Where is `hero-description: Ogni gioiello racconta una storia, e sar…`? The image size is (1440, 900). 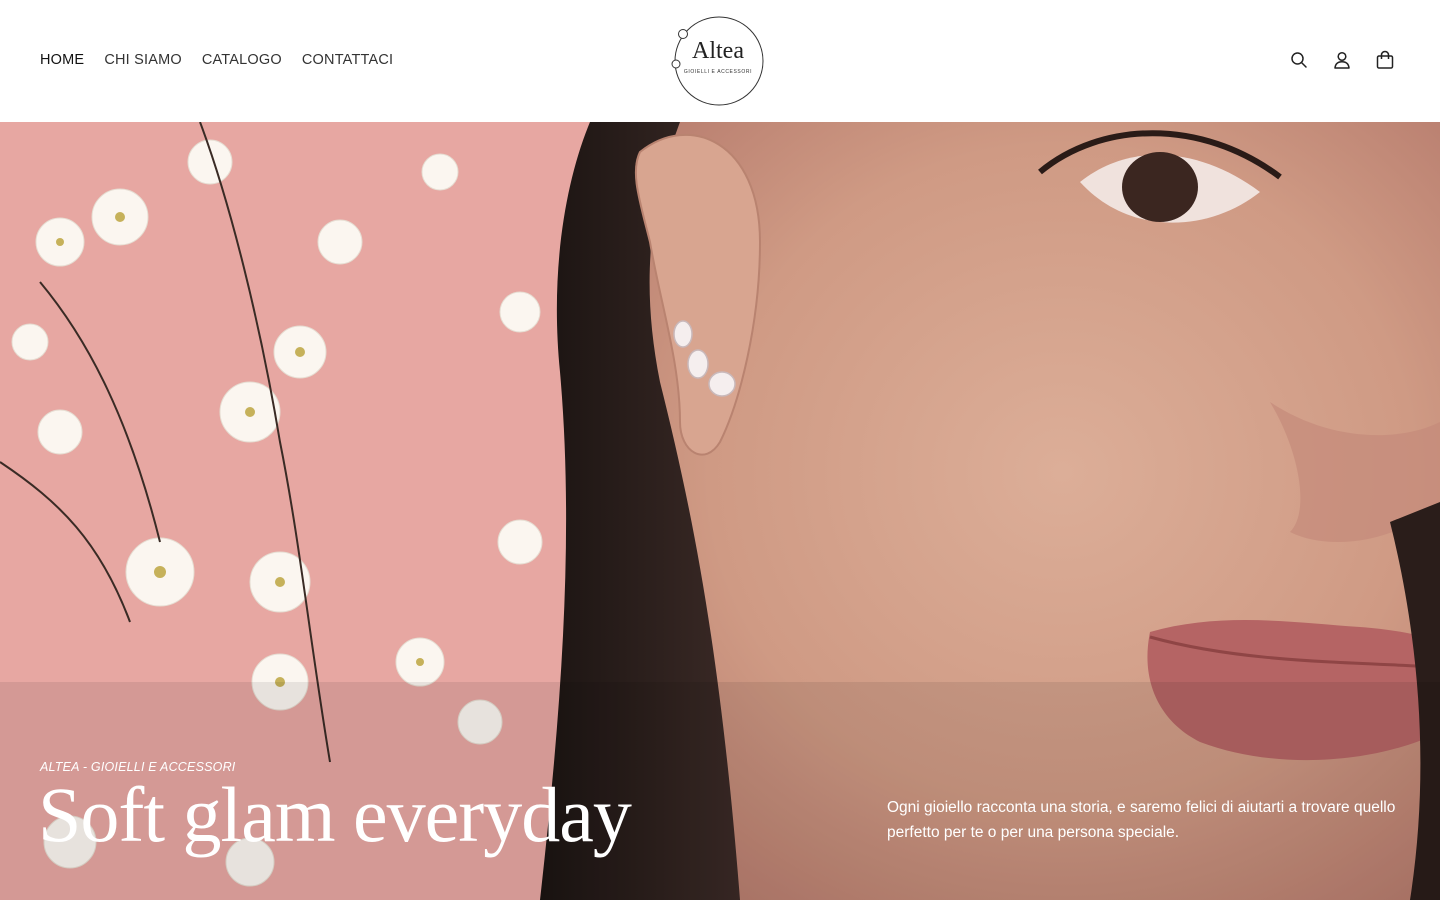
hero-description: Ogni gioiello racconta una storia, e sar… is located at coordinates (1141, 820).